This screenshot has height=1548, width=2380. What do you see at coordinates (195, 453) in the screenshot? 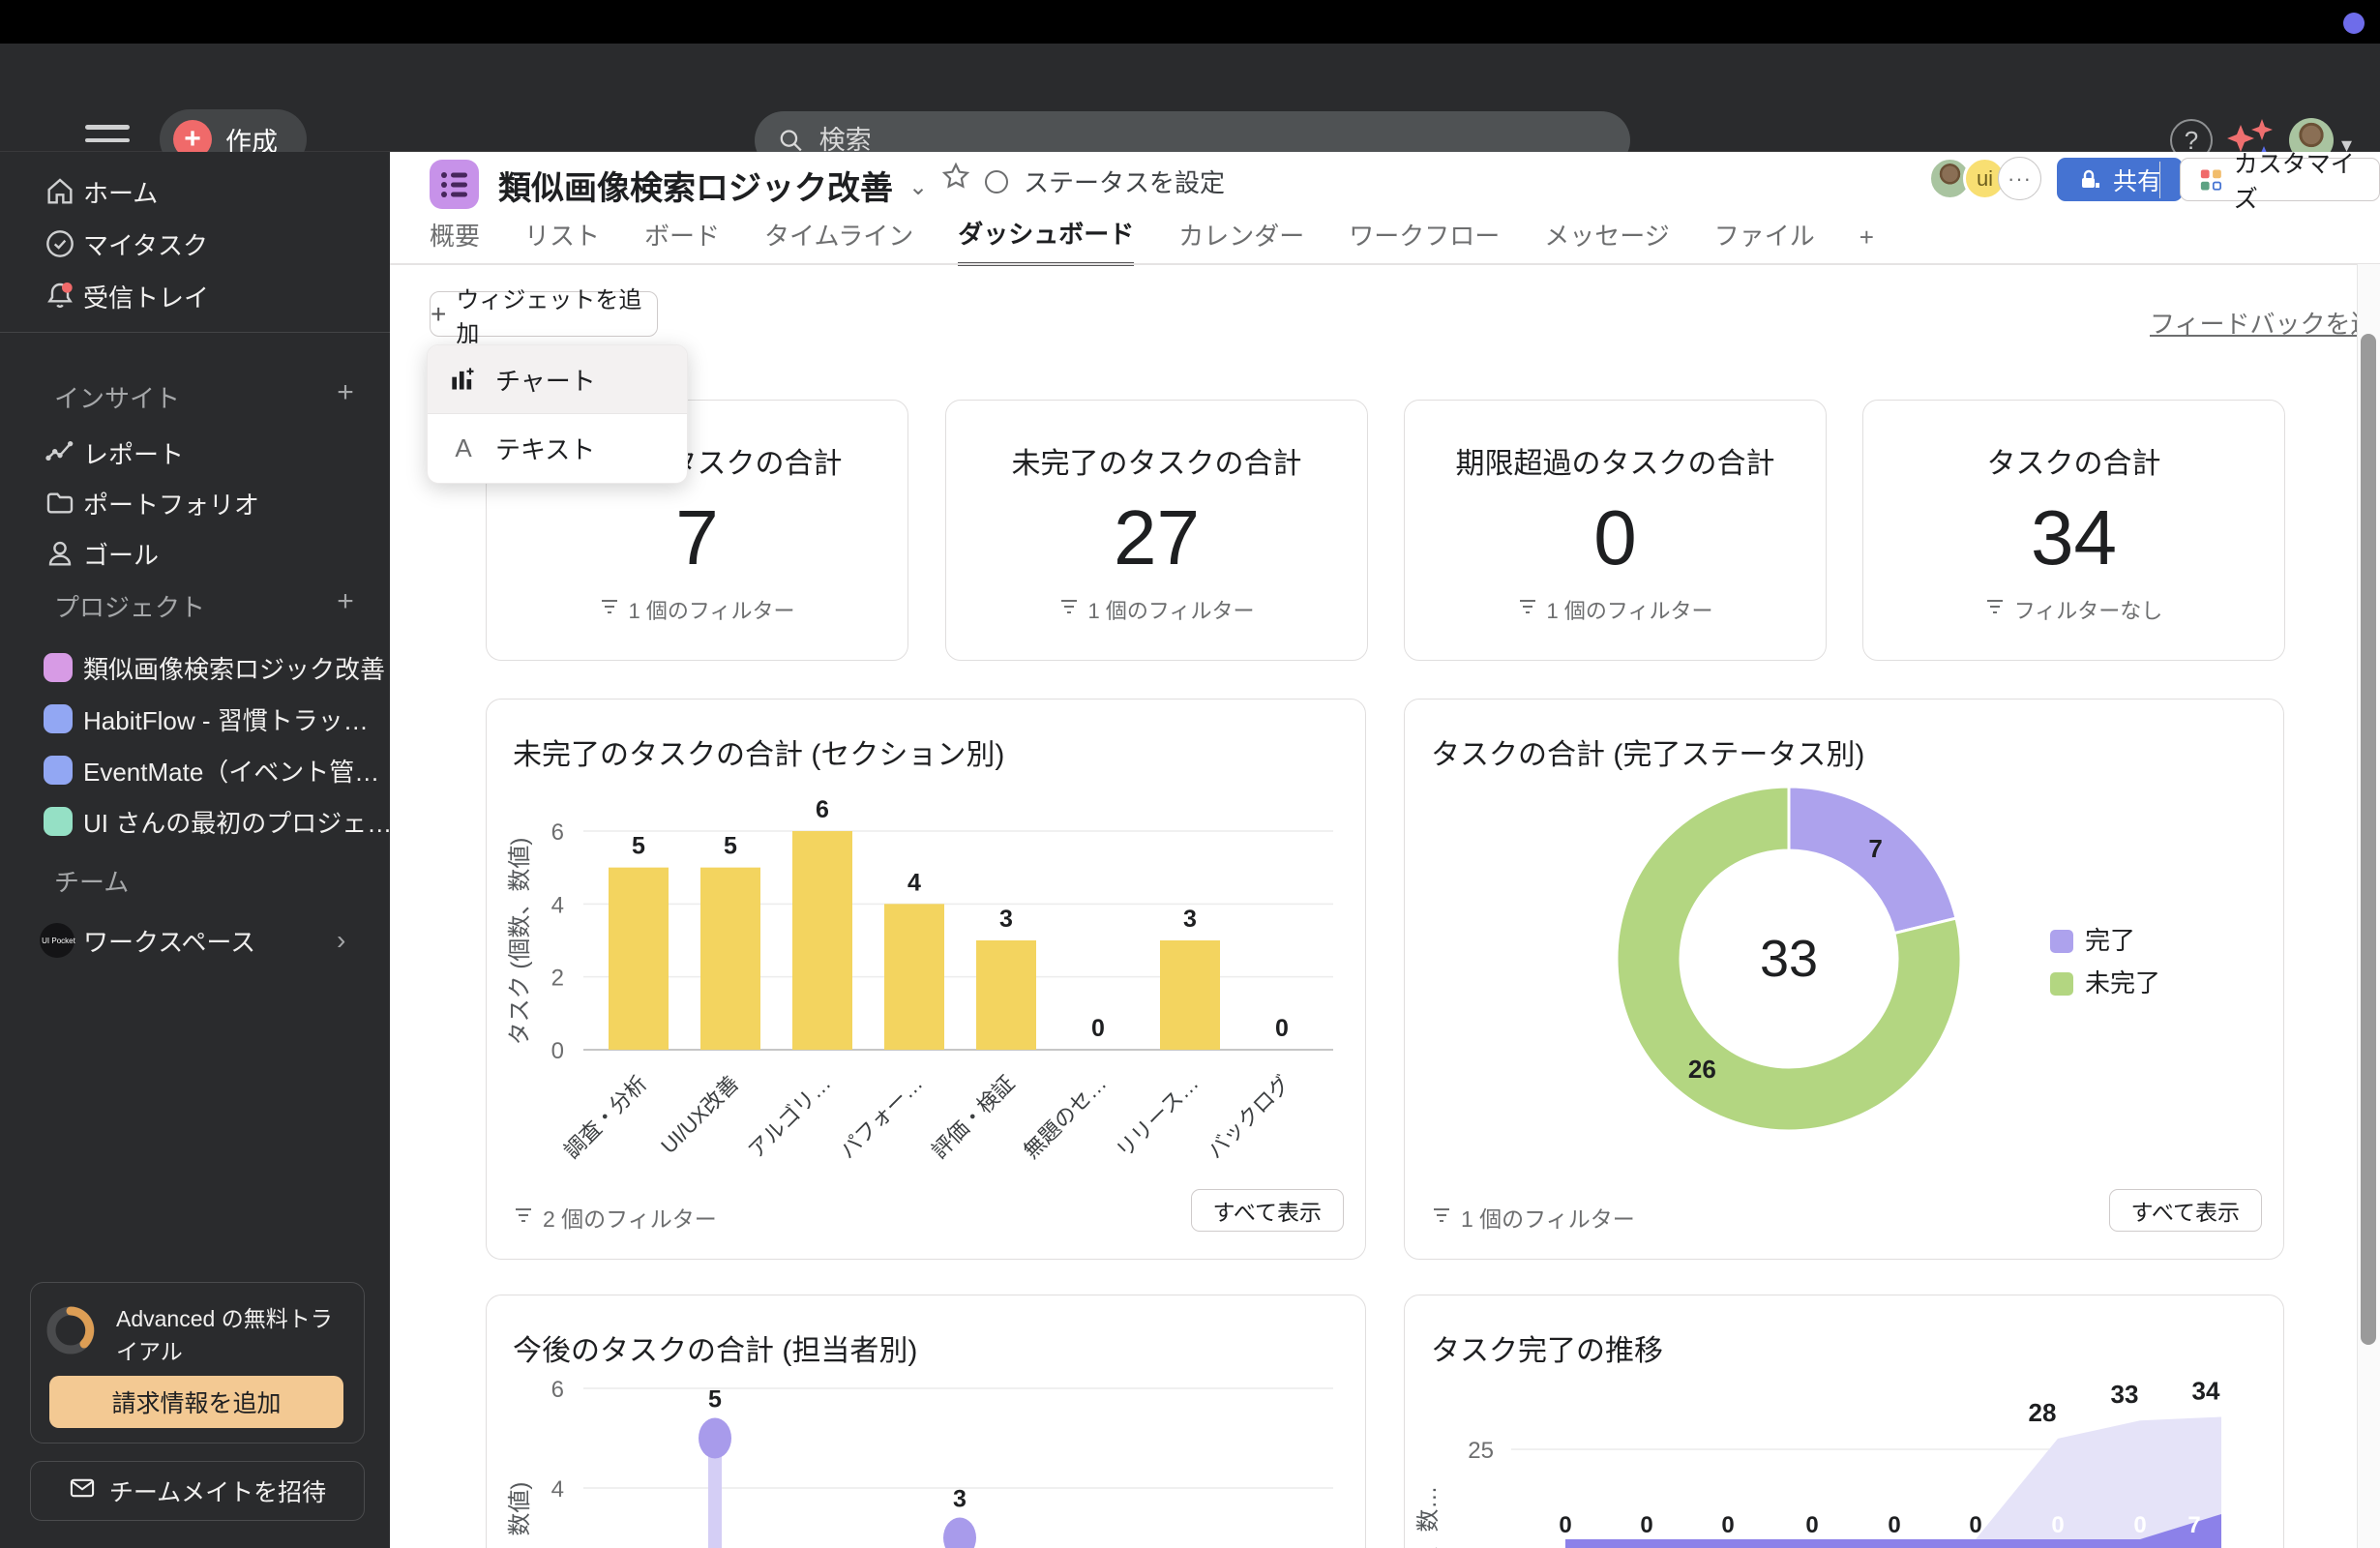
I see `sidebar-item-reports: レポート` at bounding box center [195, 453].